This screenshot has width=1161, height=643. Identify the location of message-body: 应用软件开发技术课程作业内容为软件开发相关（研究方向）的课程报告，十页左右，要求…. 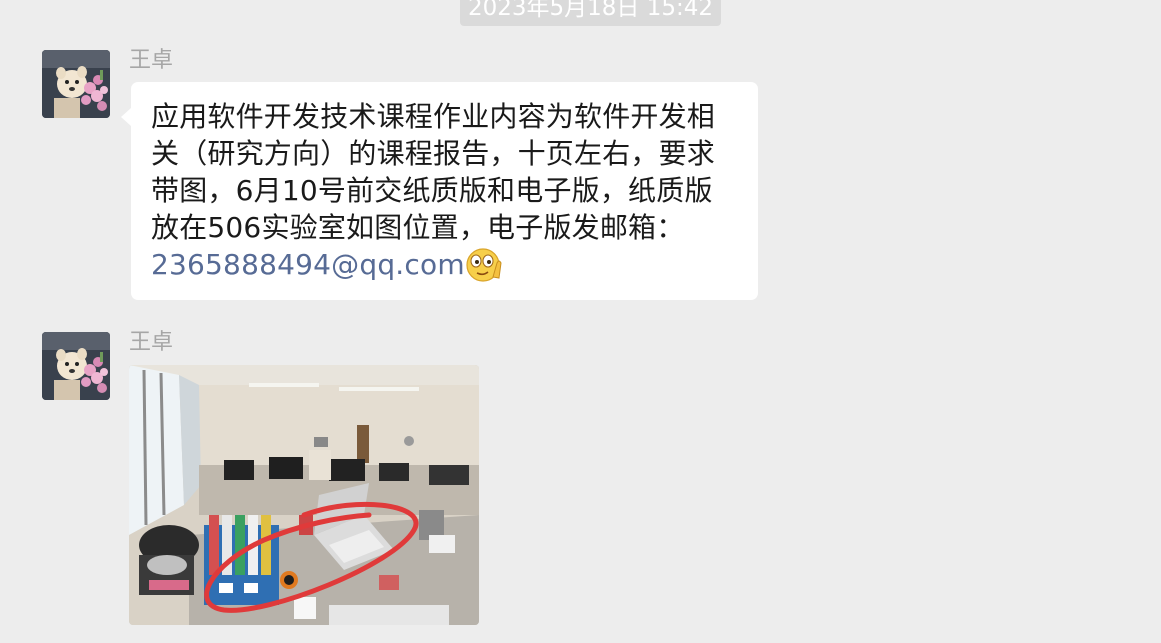
(433, 172).